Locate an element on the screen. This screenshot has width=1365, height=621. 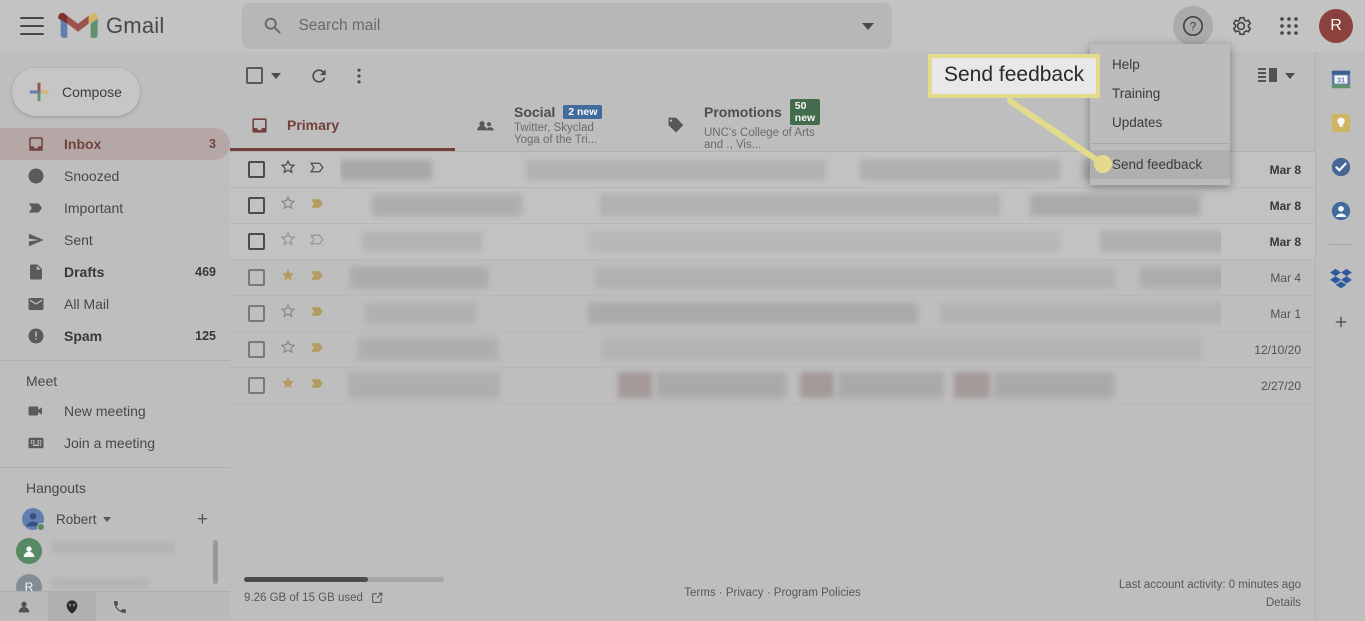
table-row: Mar 4 is located at coordinates (772, 278).